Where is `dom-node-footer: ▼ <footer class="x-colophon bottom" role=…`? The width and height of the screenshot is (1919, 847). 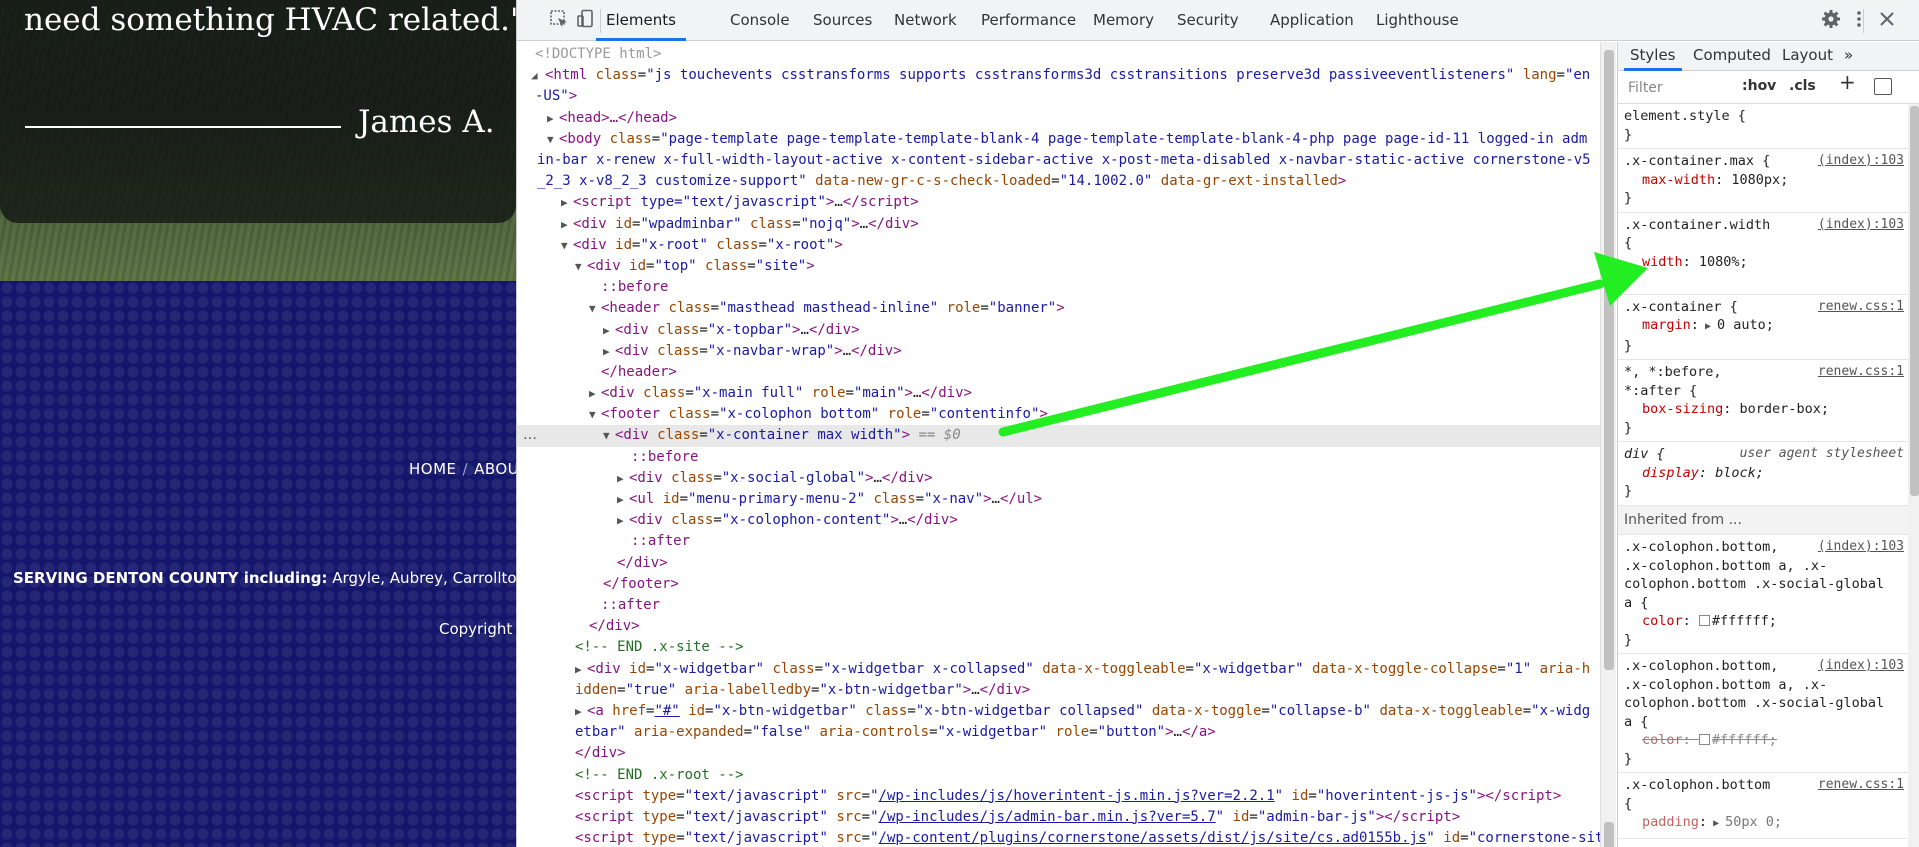 dom-node-footer: ▼ <footer class="x-colophon bottom" role=… is located at coordinates (1058, 414).